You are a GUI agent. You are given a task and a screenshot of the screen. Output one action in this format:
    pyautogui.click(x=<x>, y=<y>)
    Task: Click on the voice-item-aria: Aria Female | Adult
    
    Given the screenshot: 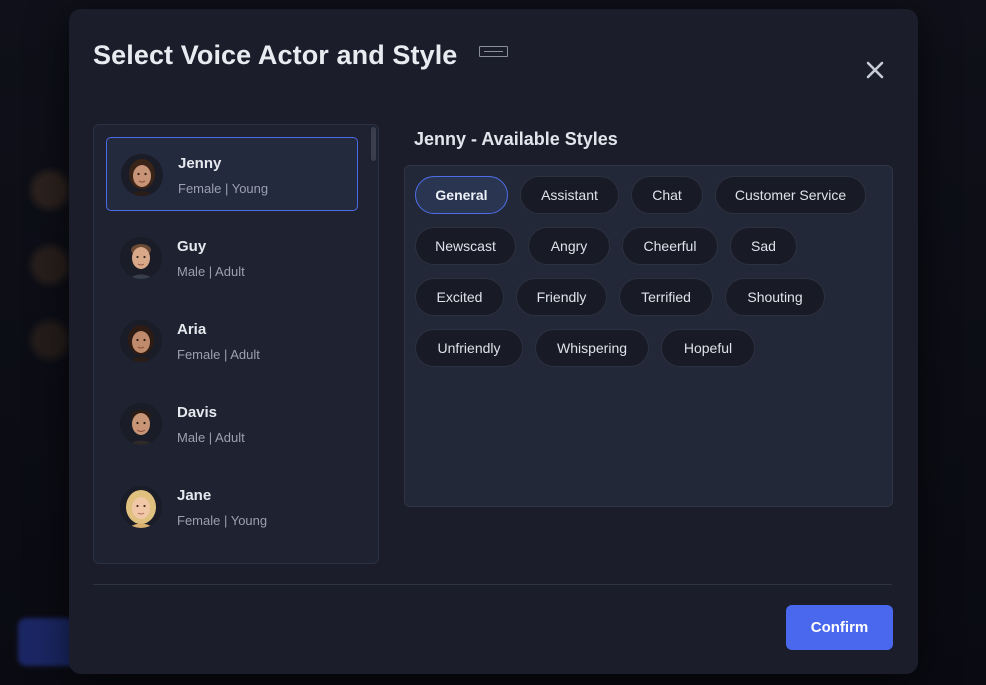 What is the action you would take?
    pyautogui.click(x=232, y=341)
    